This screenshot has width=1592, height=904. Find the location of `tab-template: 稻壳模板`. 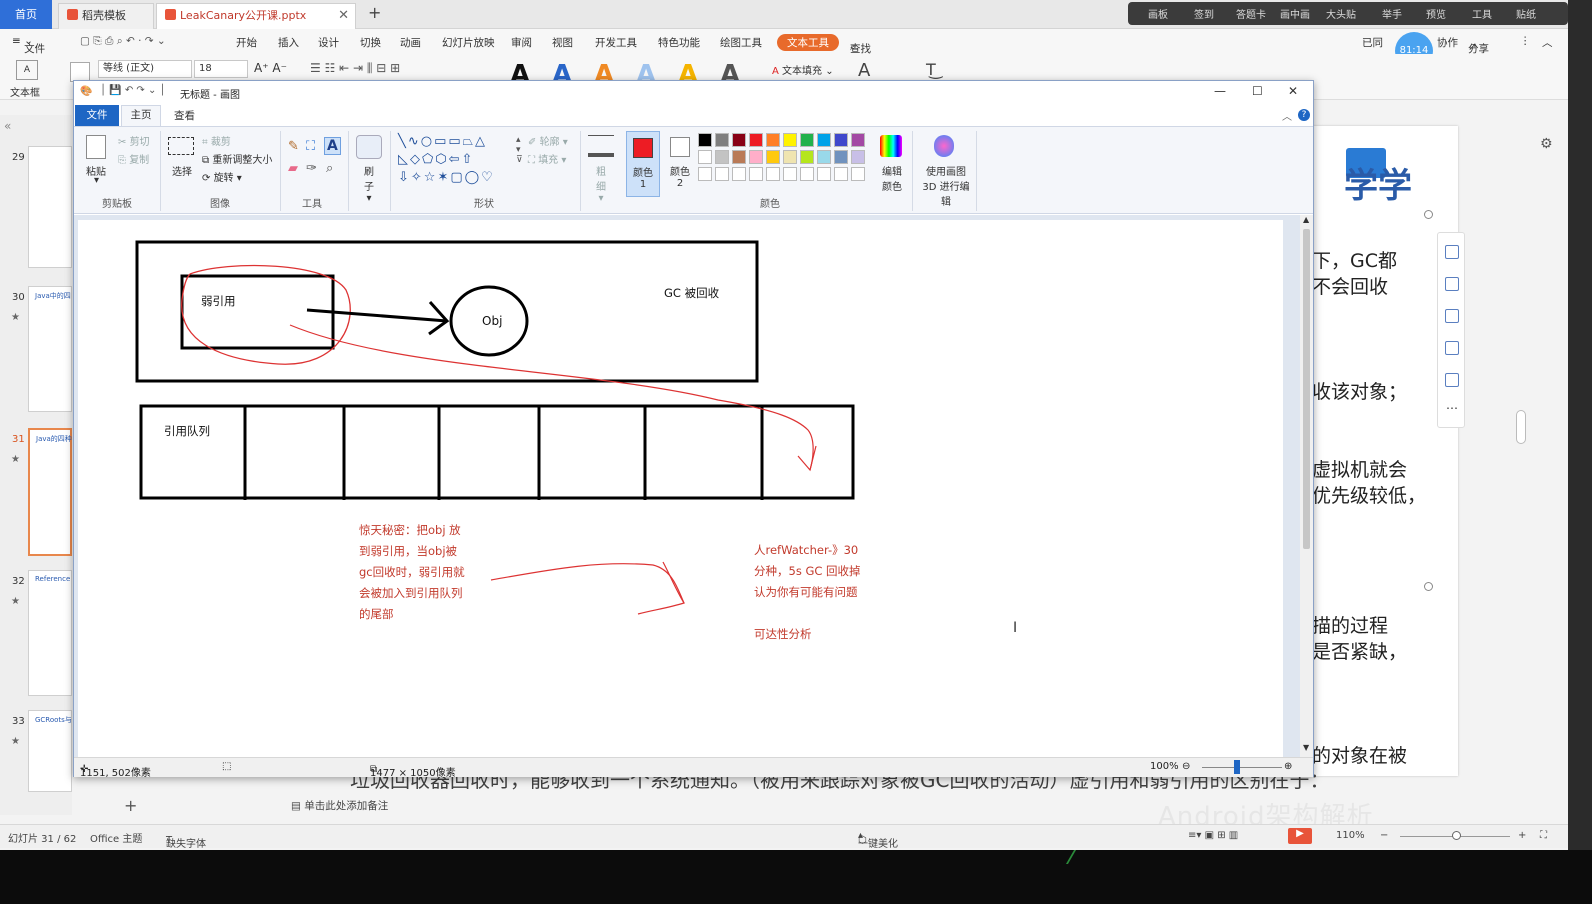

tab-template: 稻壳模板 is located at coordinates (106, 16).